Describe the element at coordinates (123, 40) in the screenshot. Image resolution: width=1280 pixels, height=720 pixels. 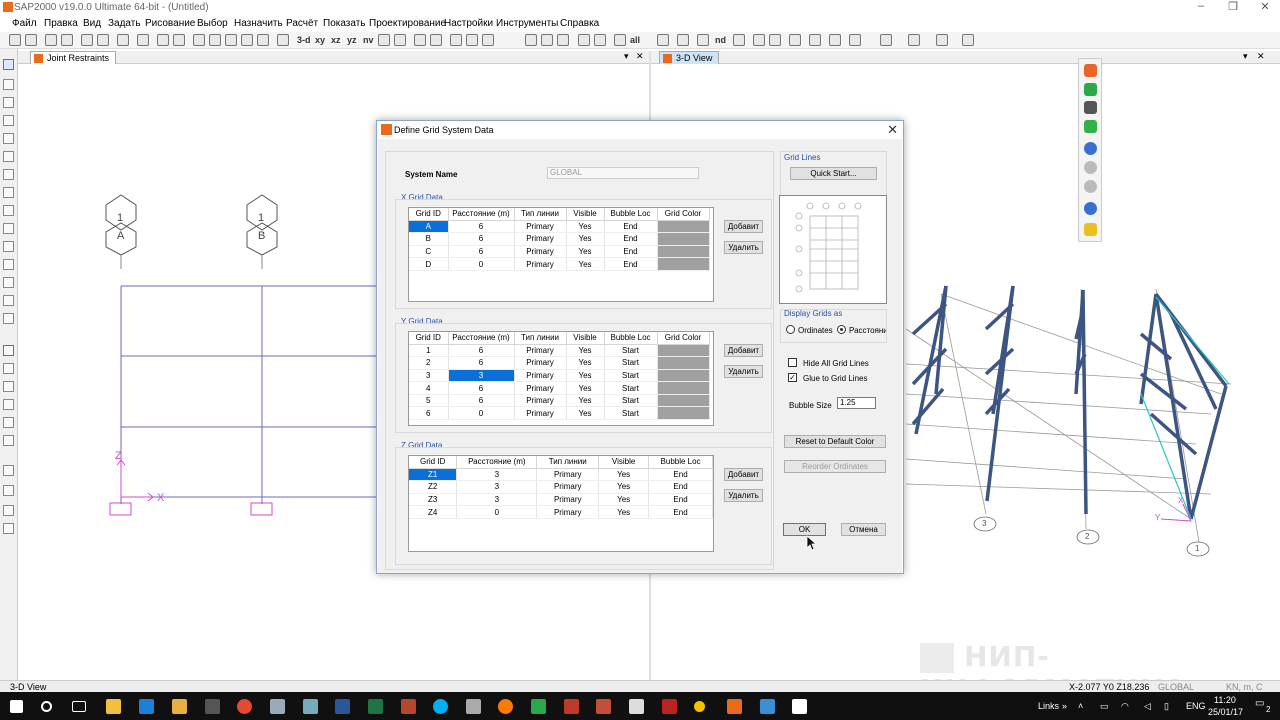
I see `refresh-icon` at that location.